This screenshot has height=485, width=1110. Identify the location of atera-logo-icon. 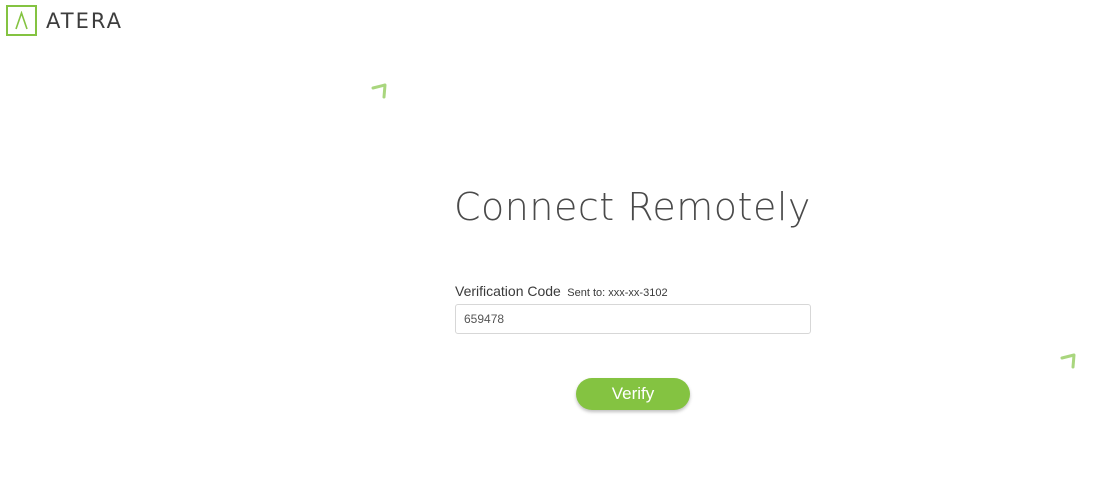
(21, 20).